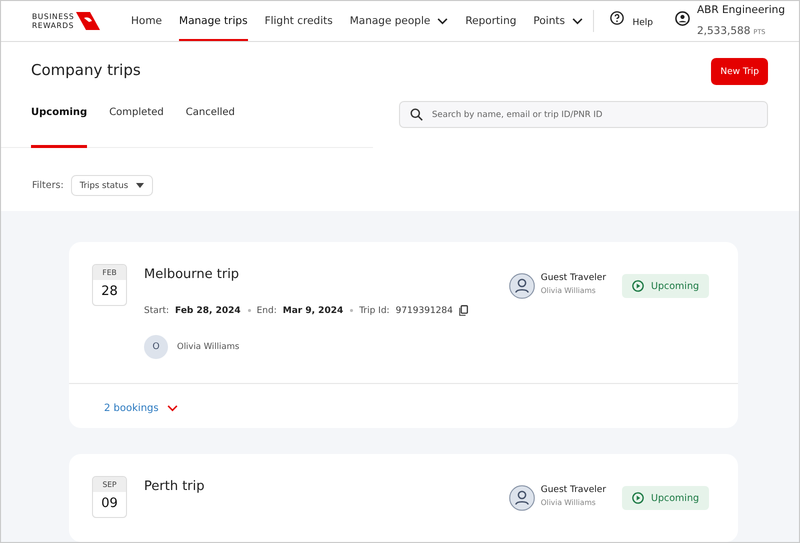 This screenshot has width=800, height=543. What do you see at coordinates (740, 10) in the screenshot?
I see `account-name: ABR Engineering` at bounding box center [740, 10].